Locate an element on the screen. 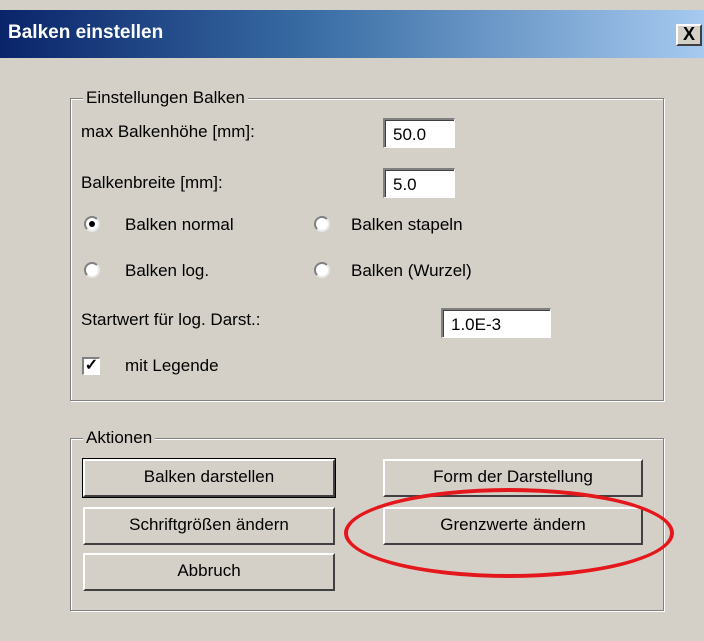 This screenshot has width=704, height=641. close-button: X is located at coordinates (689, 35).